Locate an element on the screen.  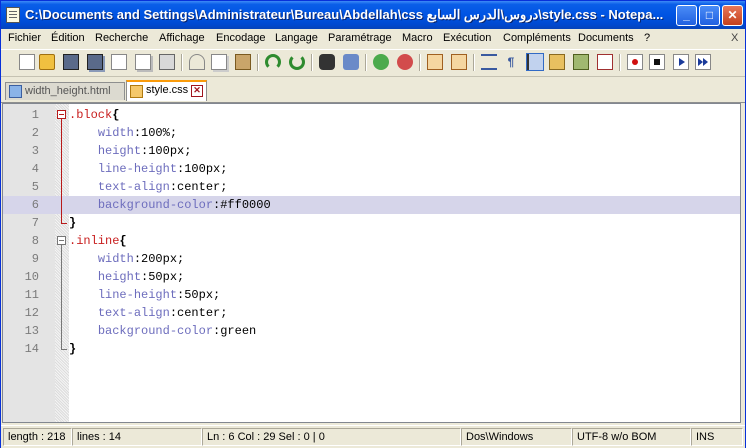
close-window-button: ✕ is located at coordinates (732, 15).